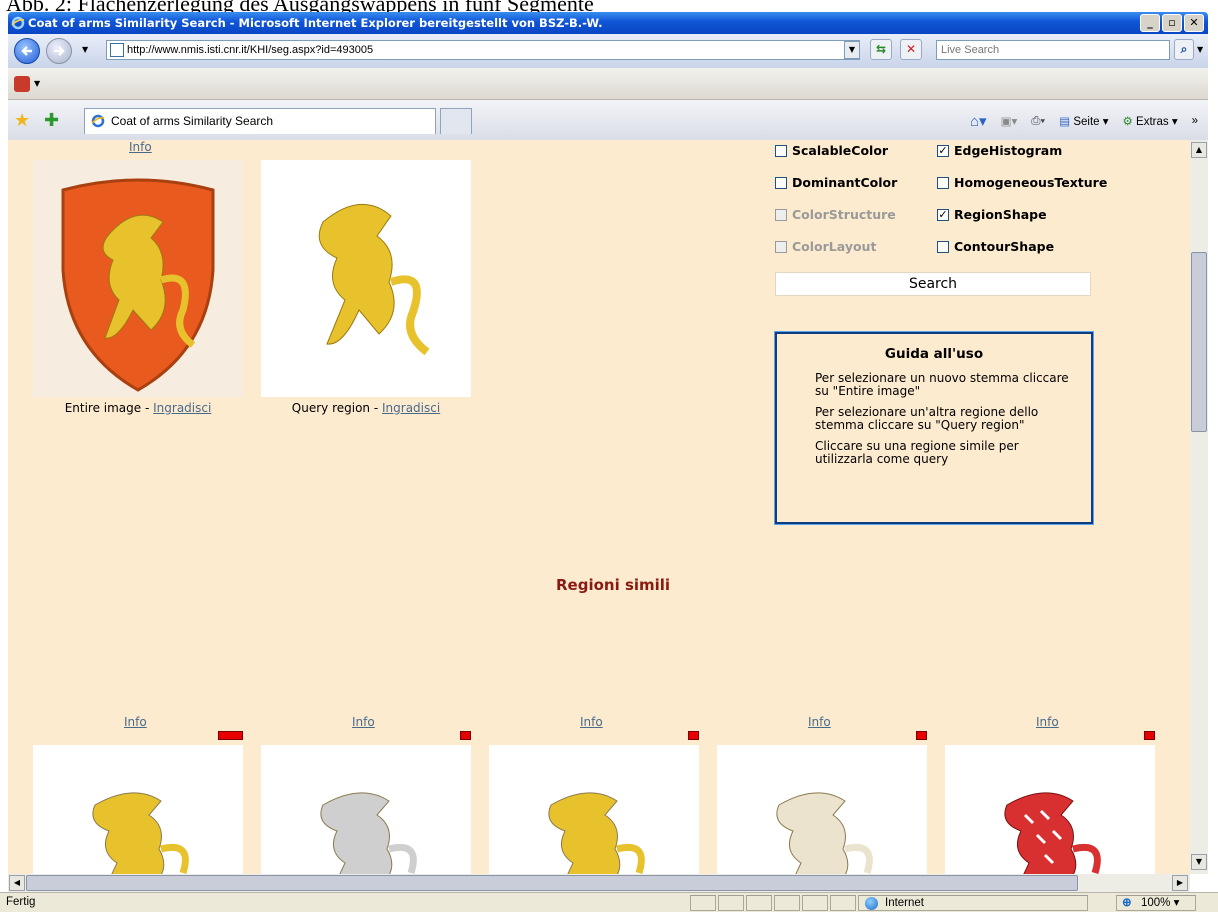  Describe the element at coordinates (37, 83) in the screenshot. I see `addon-dropdown-icon: ▼` at that location.